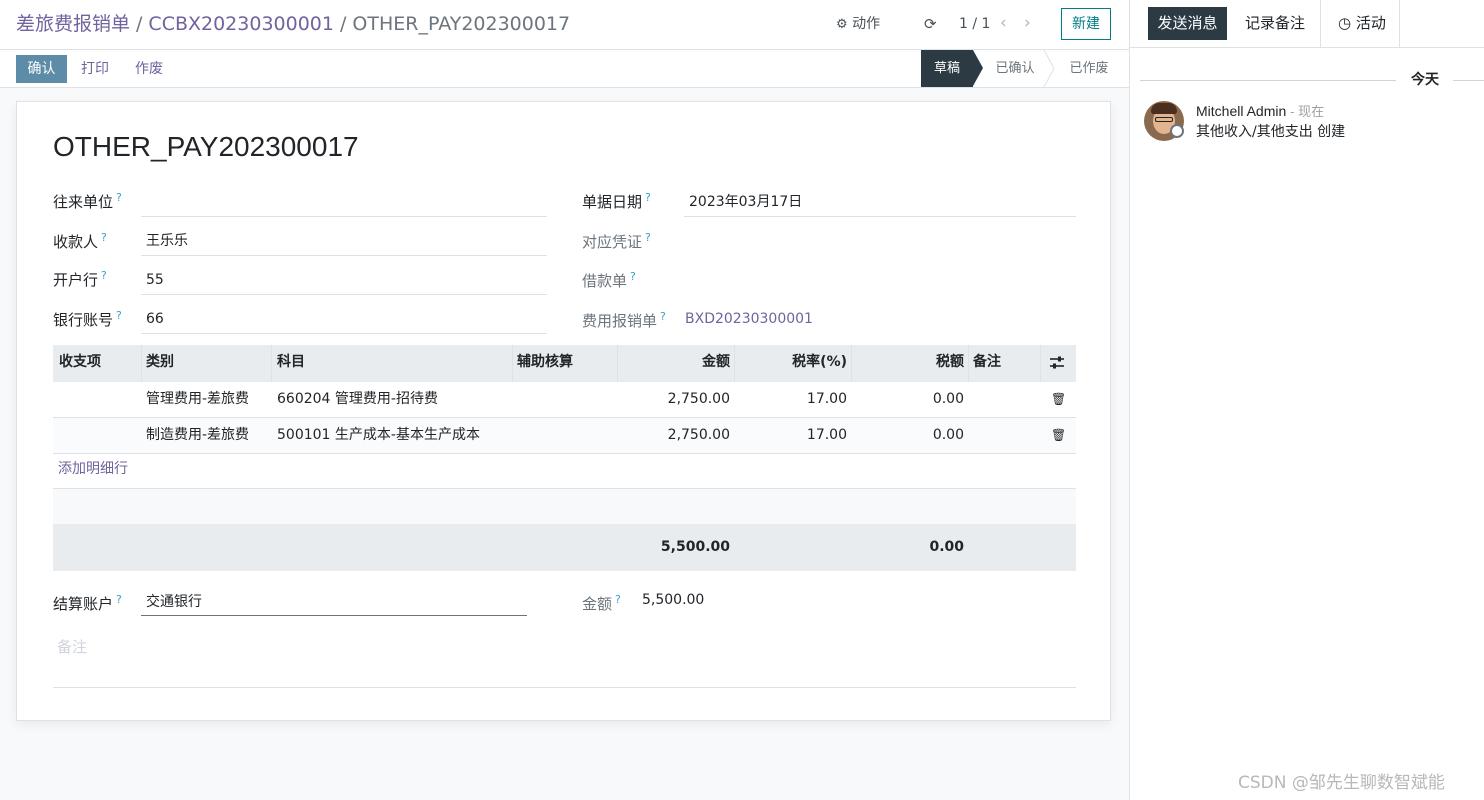 The width and height of the screenshot is (1484, 800). Describe the element at coordinates (597, 604) in the screenshot. I see `amount-label-text: 金额` at that location.